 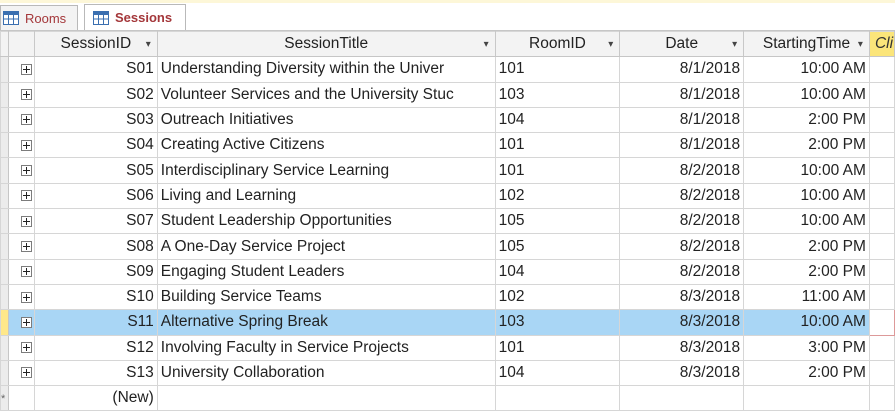 What do you see at coordinates (95, 120) in the screenshot?
I see `cell-sessionid: S03` at bounding box center [95, 120].